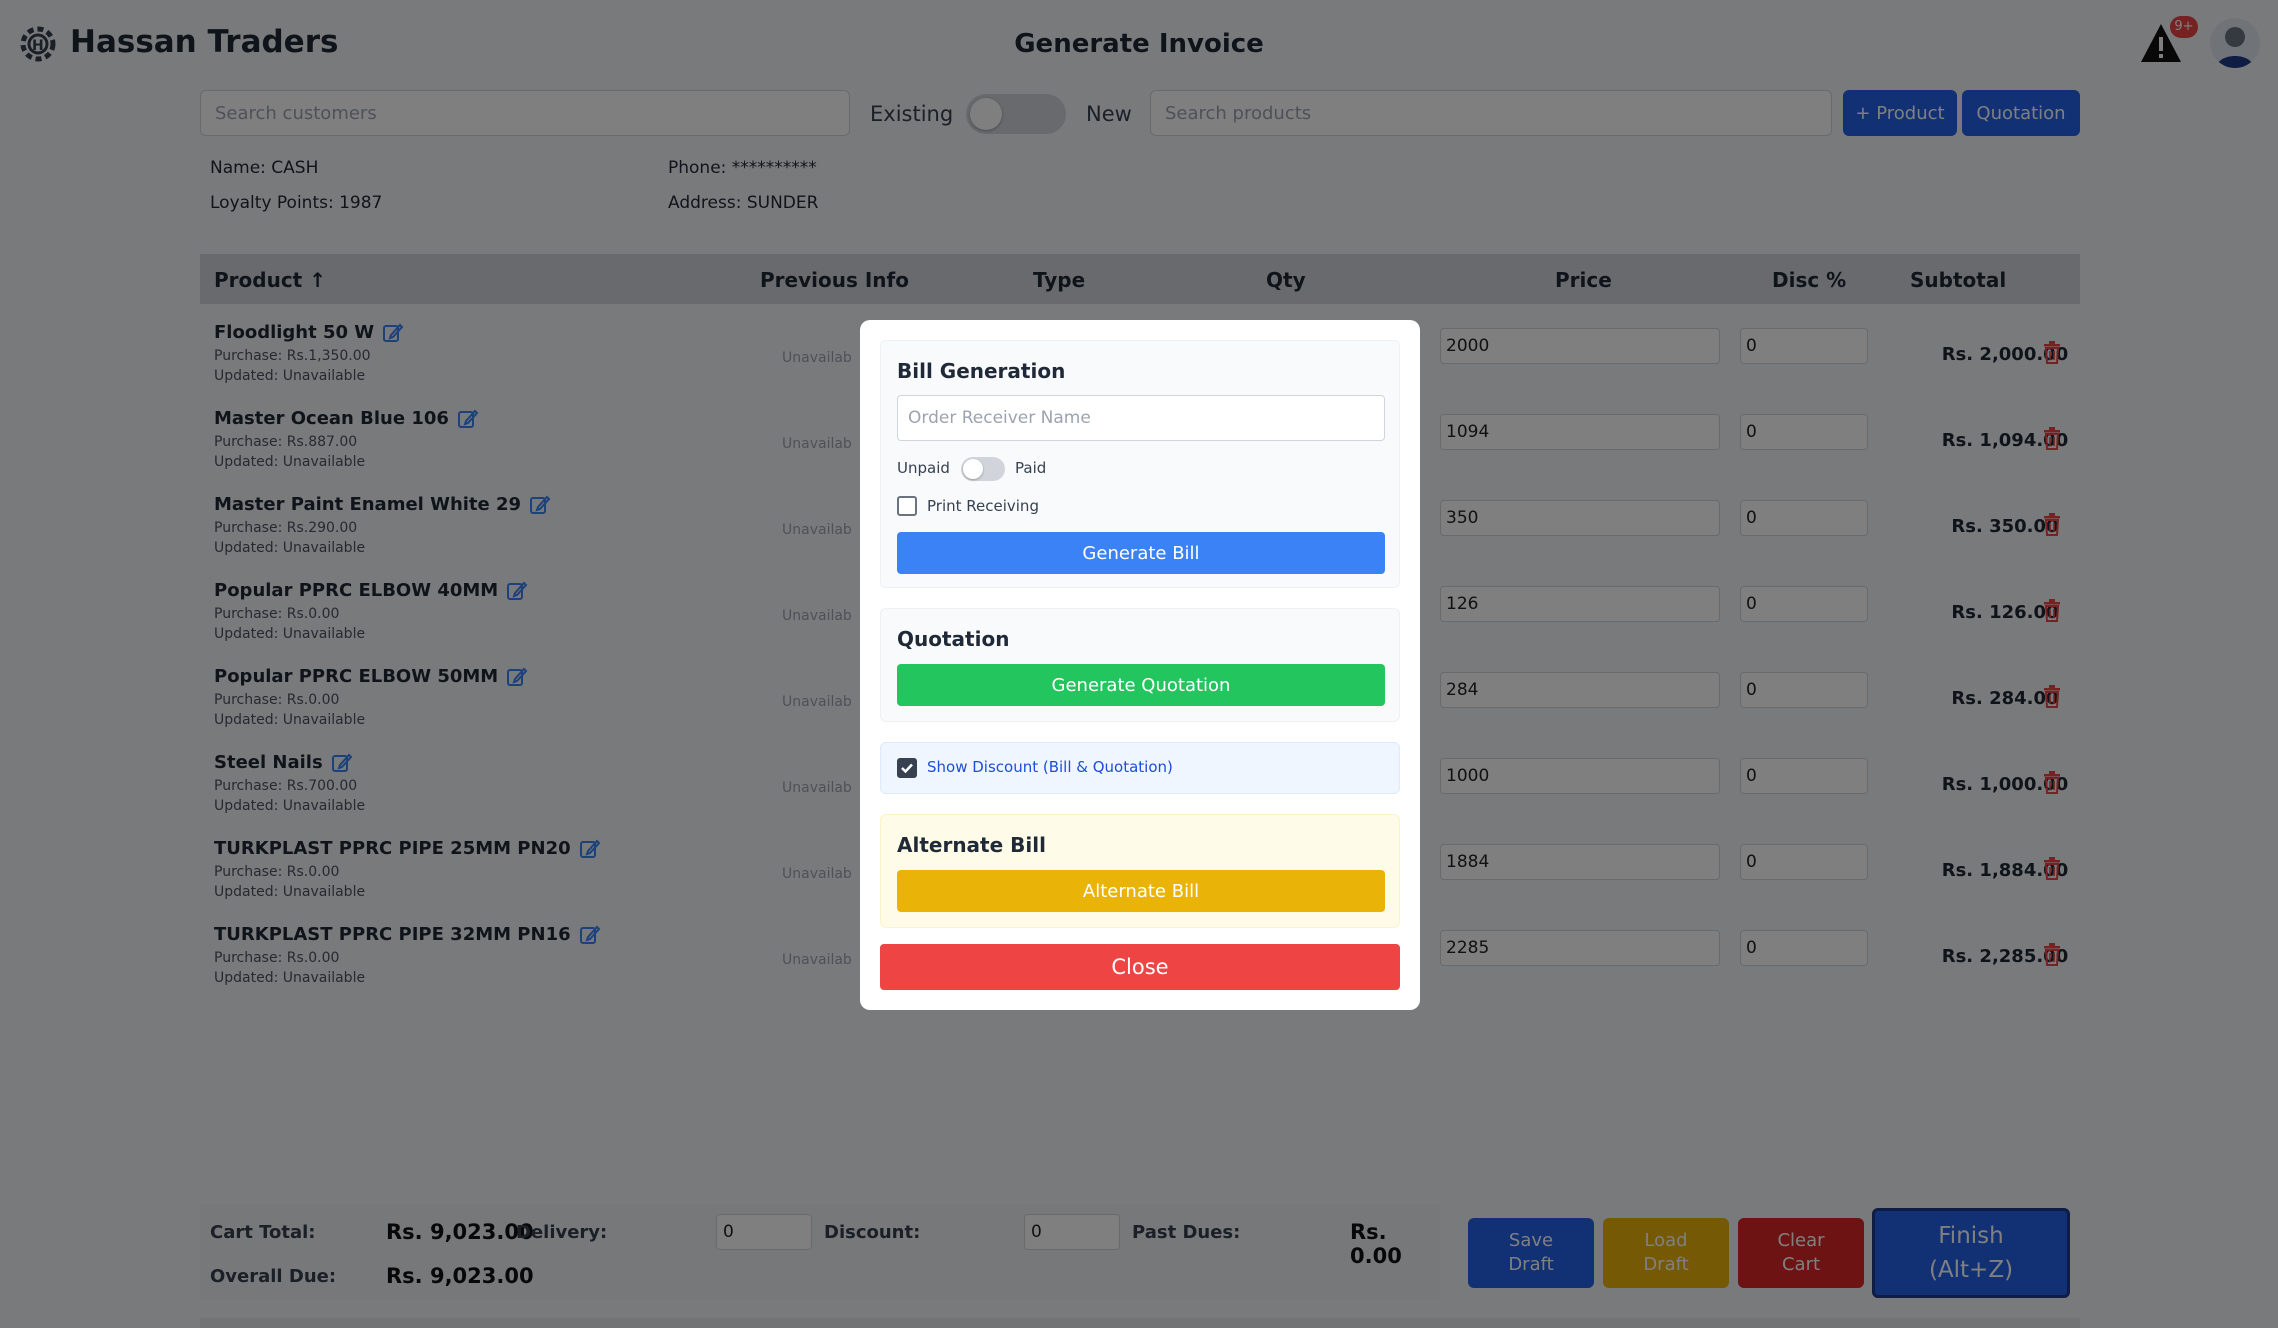 Image resolution: width=2278 pixels, height=1328 pixels. Describe the element at coordinates (1141, 553) in the screenshot. I see `generate-bill-button: Generate Bill` at that location.